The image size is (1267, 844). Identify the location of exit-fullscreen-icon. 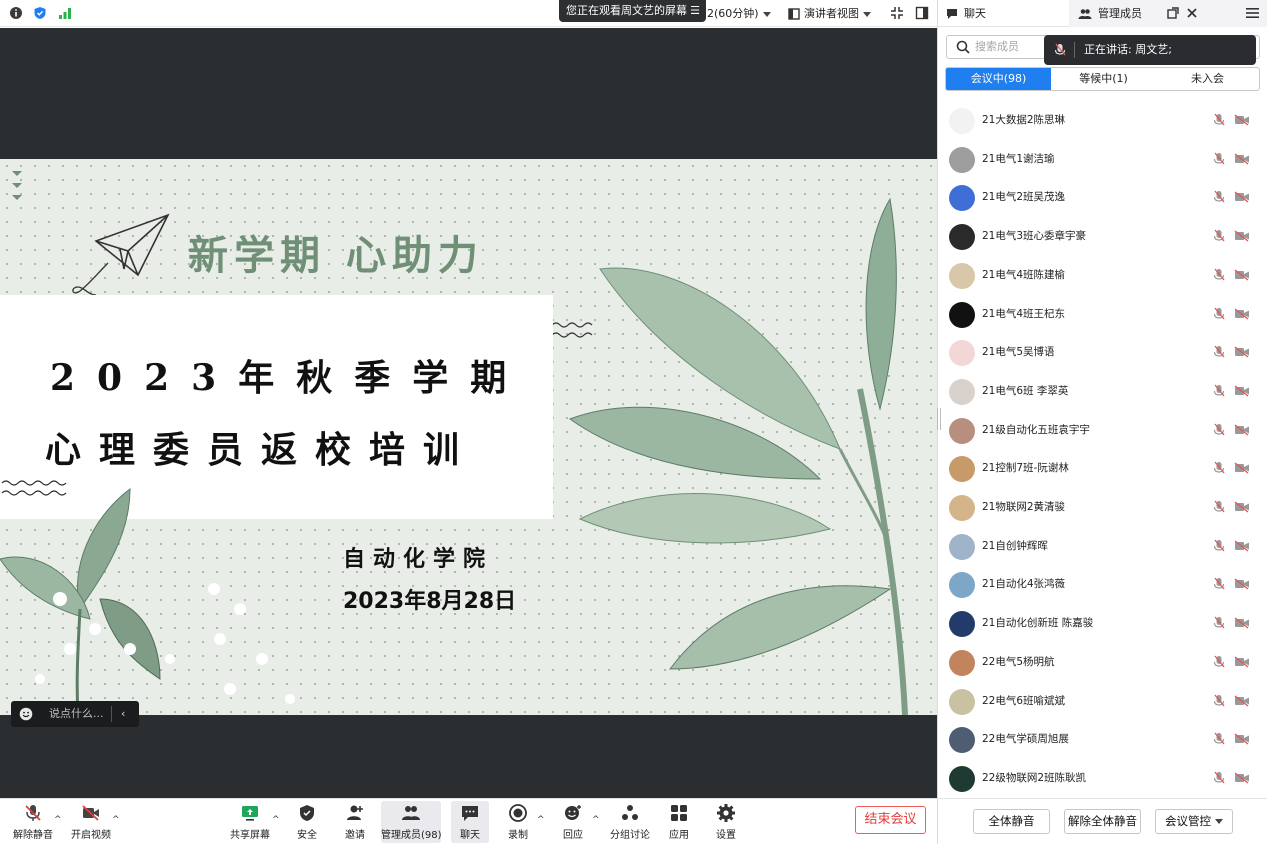
(897, 13).